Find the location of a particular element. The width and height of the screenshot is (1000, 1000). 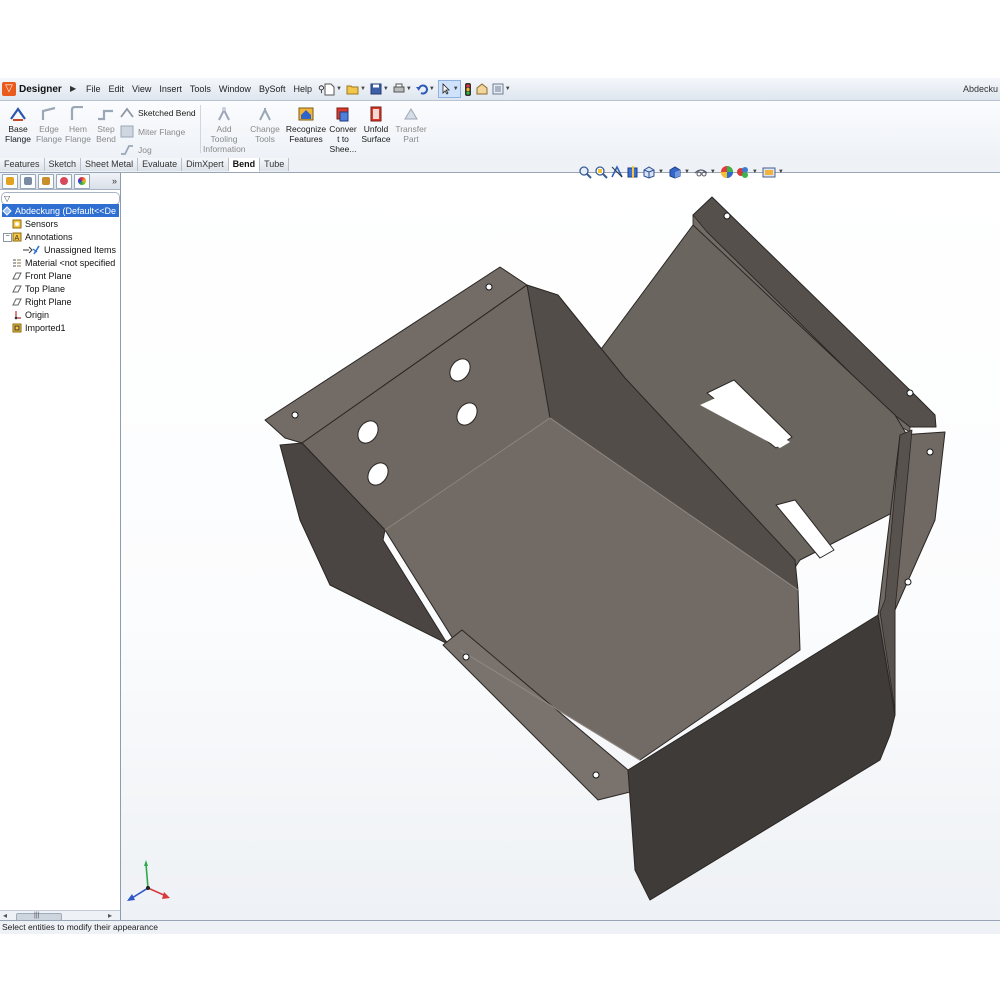

transfer-part-icon is located at coordinates (411, 114).